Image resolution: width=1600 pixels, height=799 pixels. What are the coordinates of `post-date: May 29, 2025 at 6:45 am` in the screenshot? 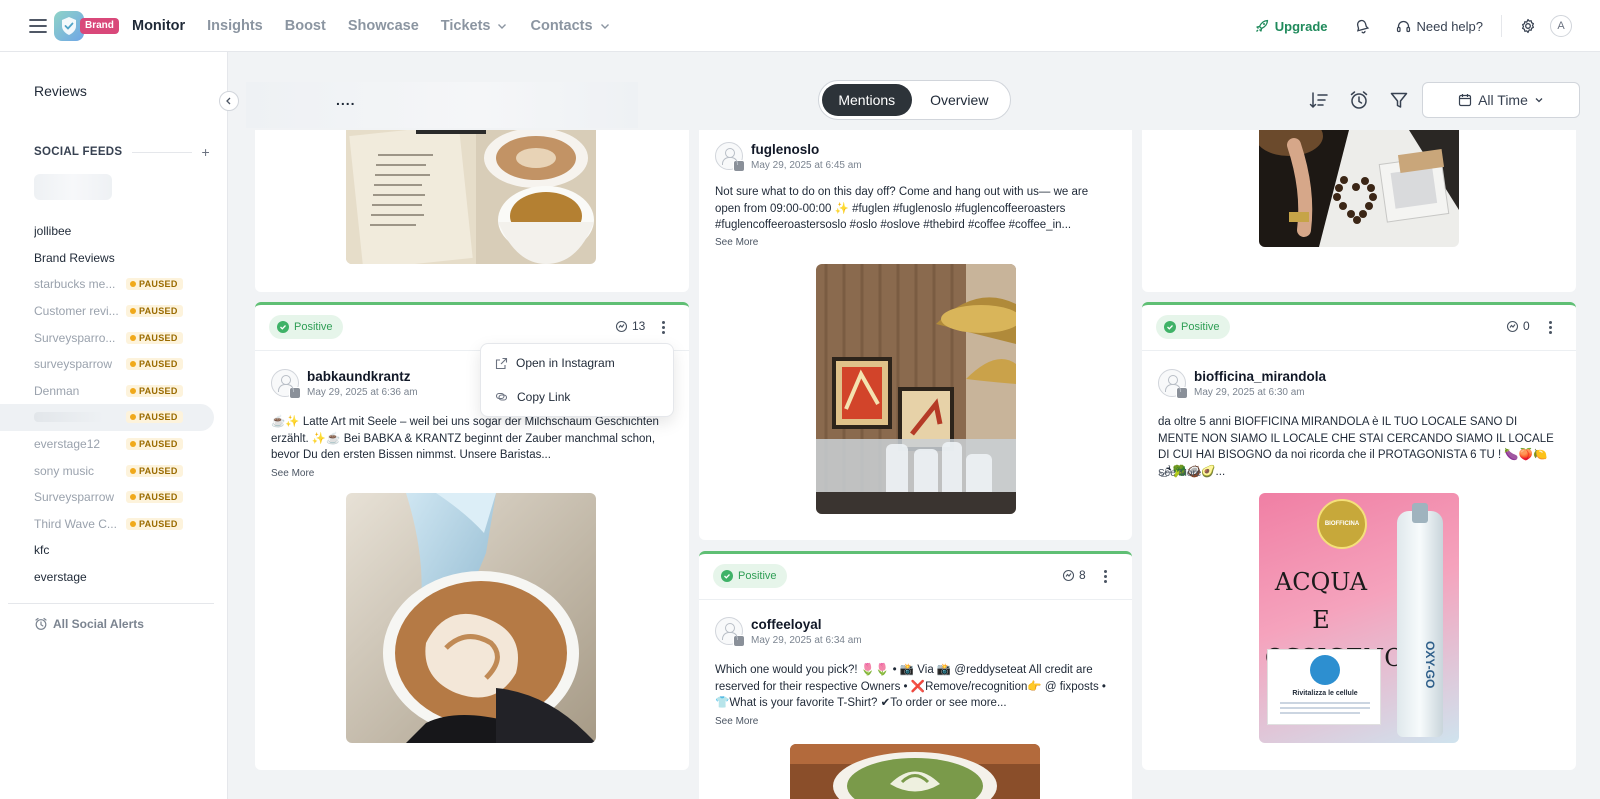 It's located at (806, 165).